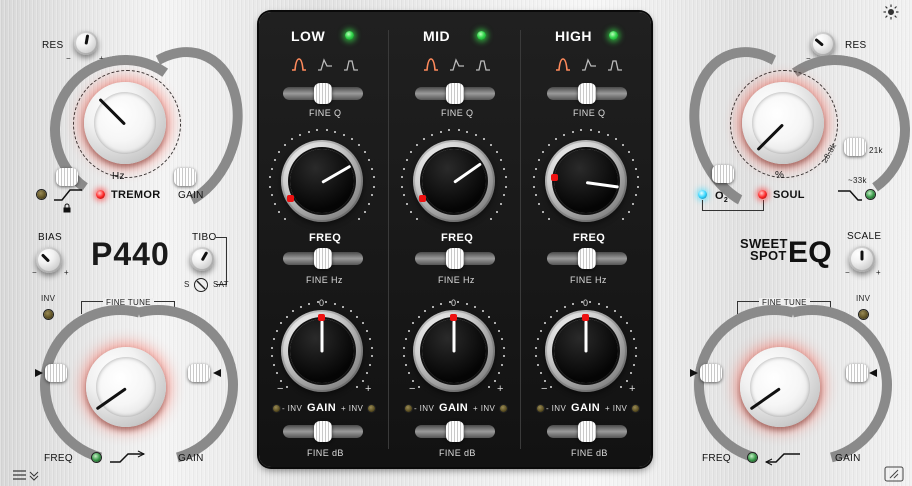 This screenshot has height=486, width=912. What do you see at coordinates (863, 314) in the screenshot?
I see `inv-led-right` at bounding box center [863, 314].